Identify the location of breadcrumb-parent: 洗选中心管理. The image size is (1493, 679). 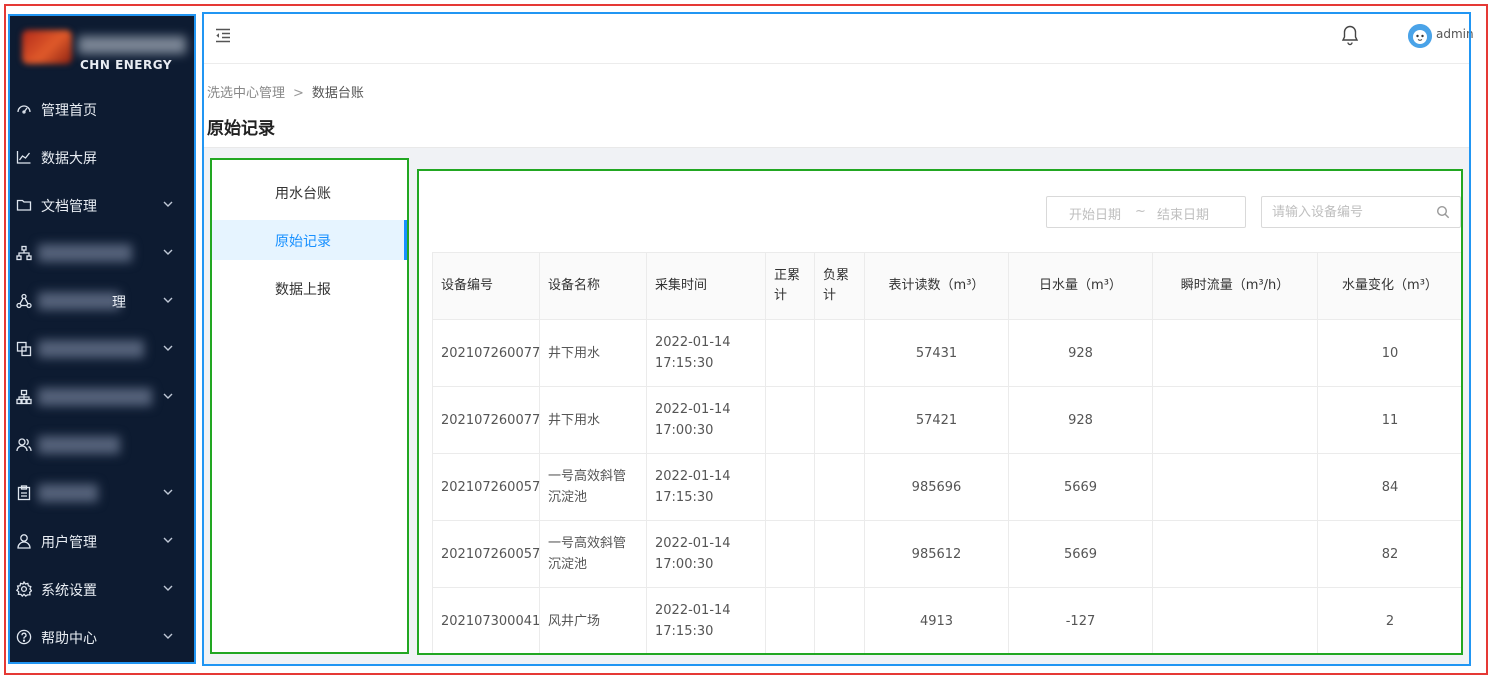
(246, 93).